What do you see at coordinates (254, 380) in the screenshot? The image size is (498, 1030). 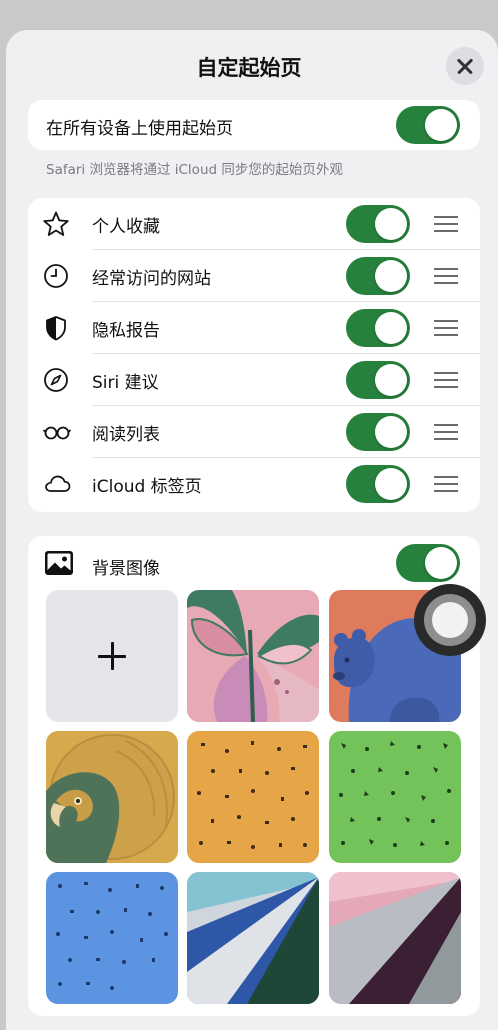 I see `section-row-siri: Siri 建议` at bounding box center [254, 380].